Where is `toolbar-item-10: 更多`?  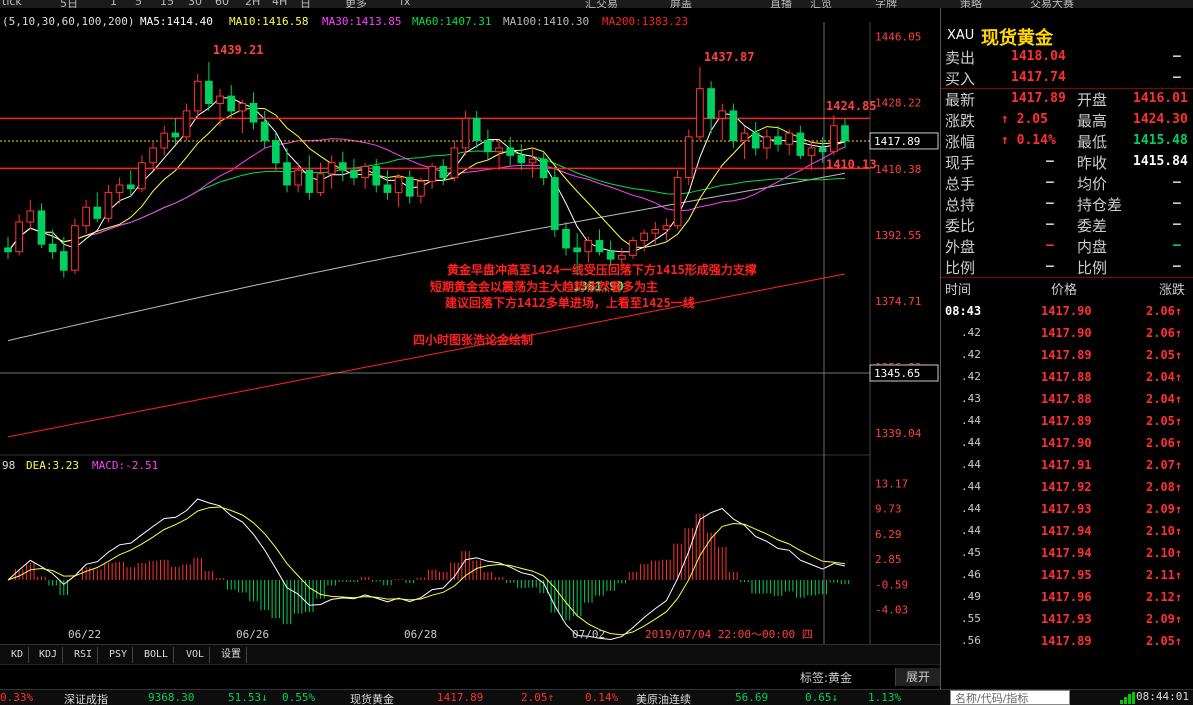 toolbar-item-10: 更多 is located at coordinates (356, 4).